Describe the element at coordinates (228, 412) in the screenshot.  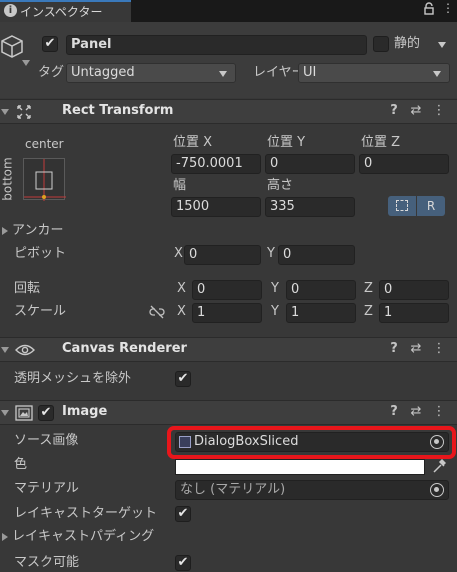
I see `image-header: ✔ Image ? ⇄ ⋮` at that location.